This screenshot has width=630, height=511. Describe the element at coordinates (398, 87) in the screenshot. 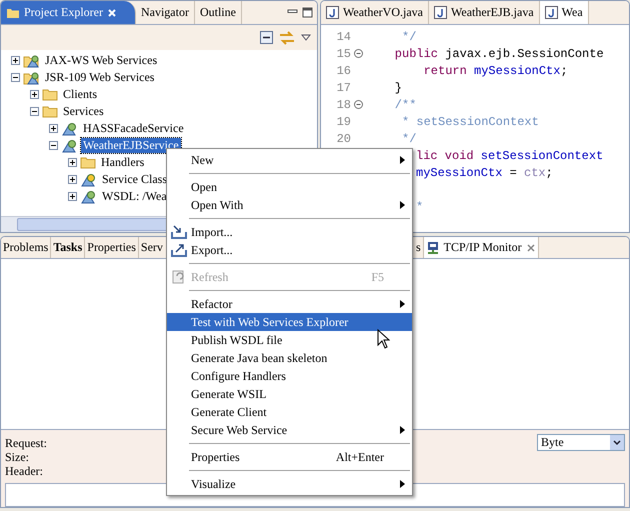

I see `code-line: }` at that location.